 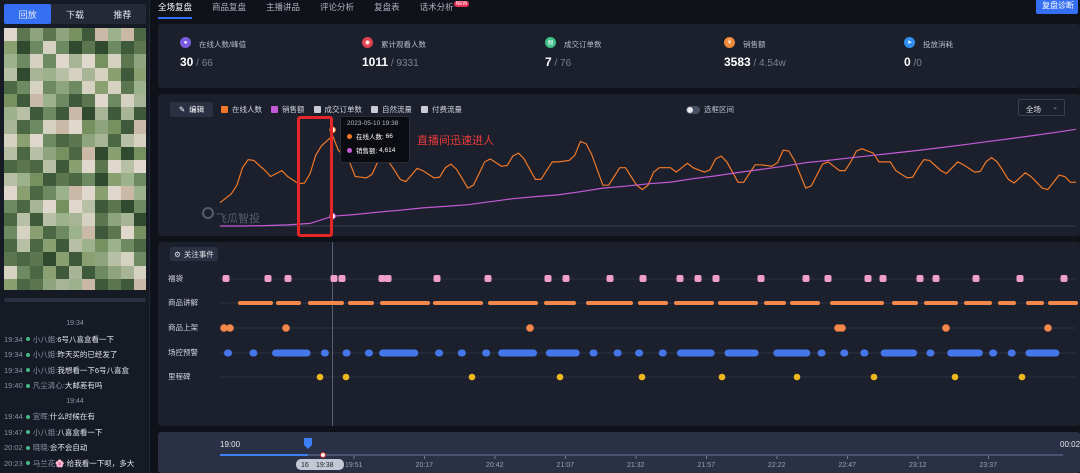 What do you see at coordinates (693, 109) in the screenshot?
I see `toggle-switch` at bounding box center [693, 109].